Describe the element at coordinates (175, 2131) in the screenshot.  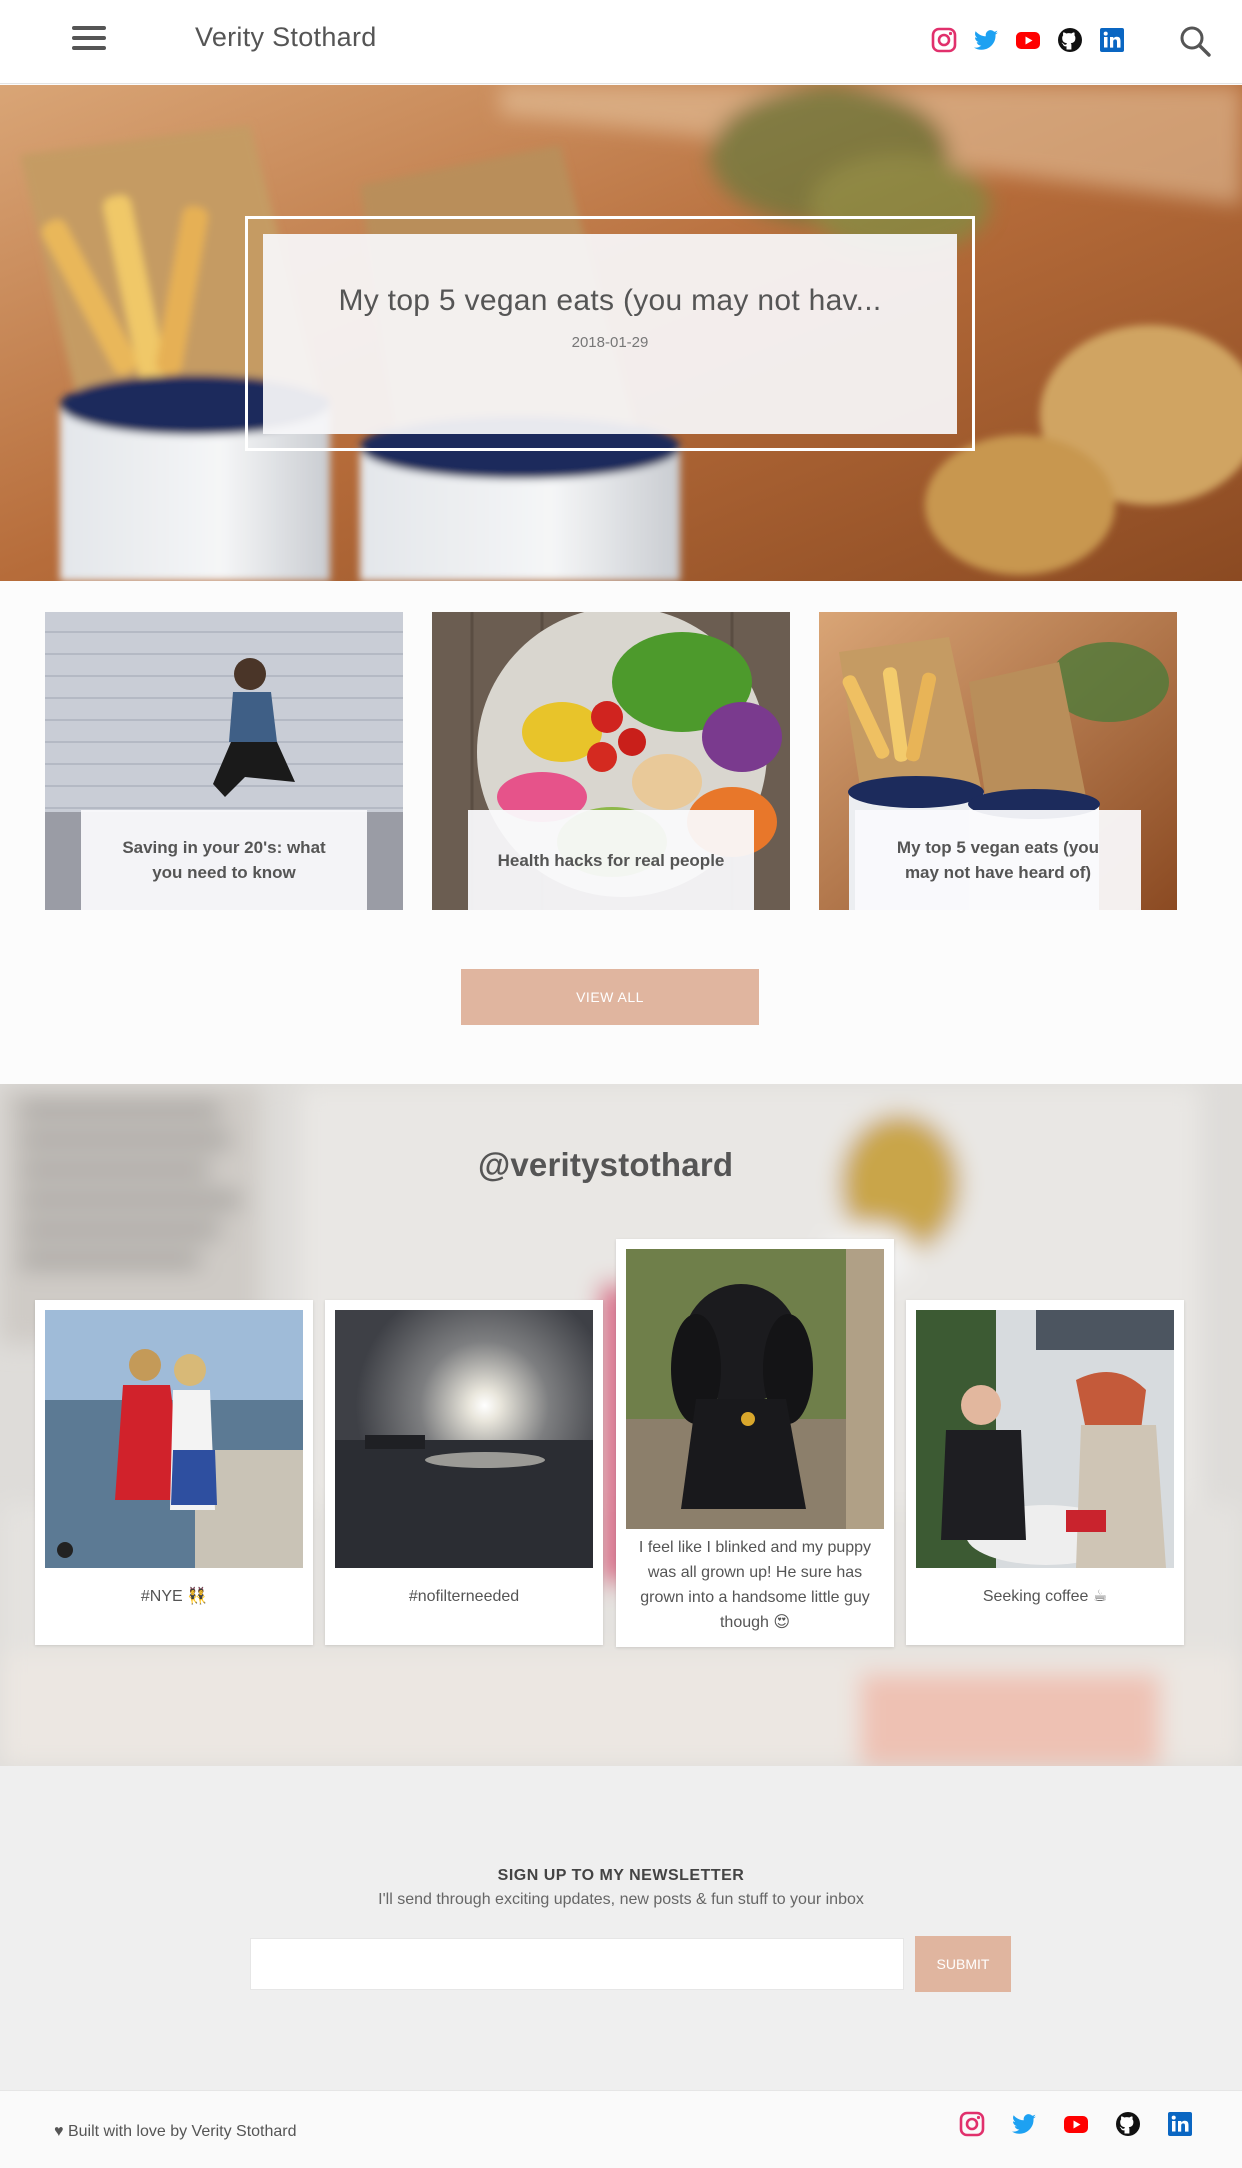
I see `footer-credit: ♥ Built with love by Verity Stothard` at that location.